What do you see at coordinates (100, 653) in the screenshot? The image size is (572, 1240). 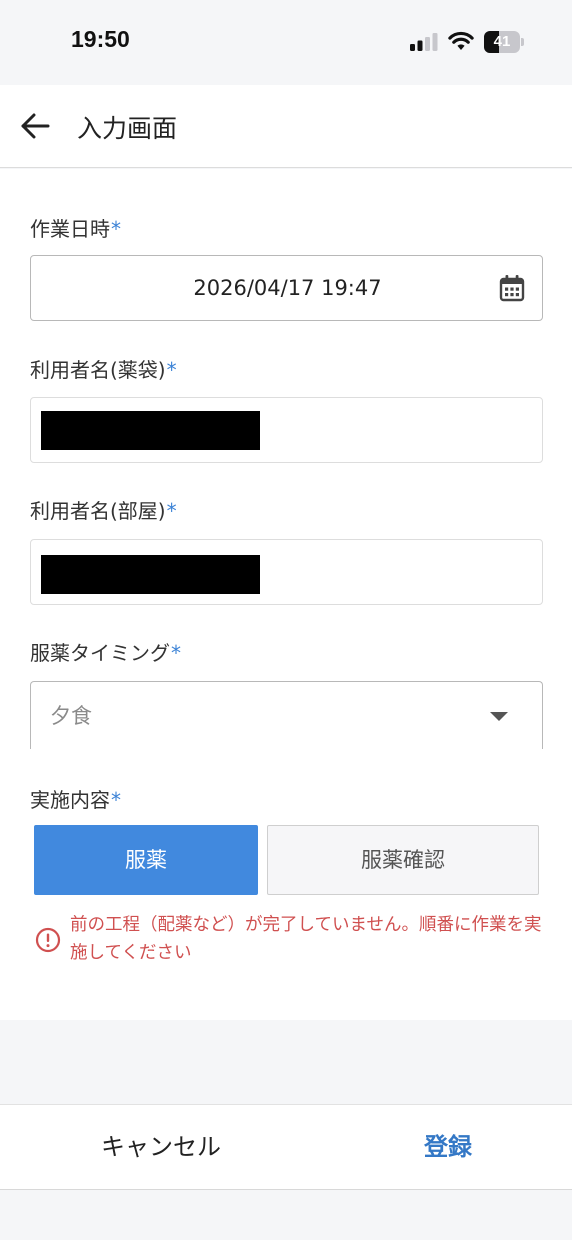 I see `timing-label-text: 服薬タイミング` at bounding box center [100, 653].